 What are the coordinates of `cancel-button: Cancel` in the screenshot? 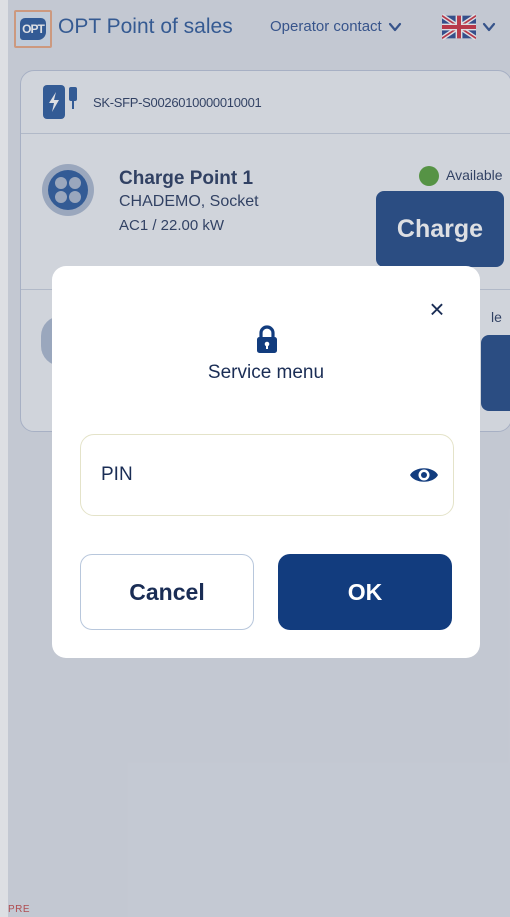 It's located at (167, 592).